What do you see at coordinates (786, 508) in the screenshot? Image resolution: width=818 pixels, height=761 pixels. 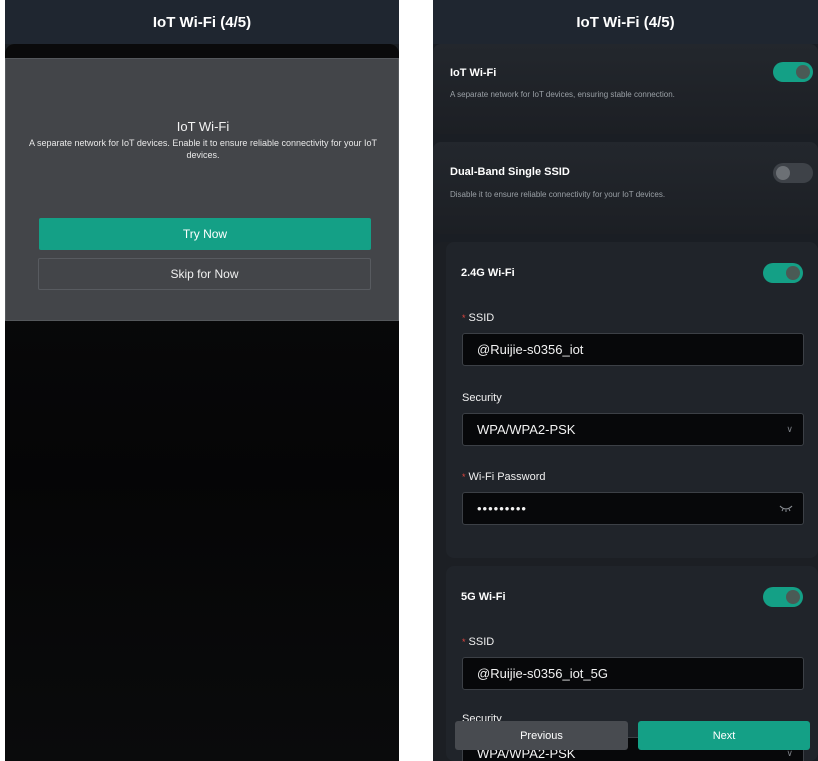 I see `eye-closed-icon` at bounding box center [786, 508].